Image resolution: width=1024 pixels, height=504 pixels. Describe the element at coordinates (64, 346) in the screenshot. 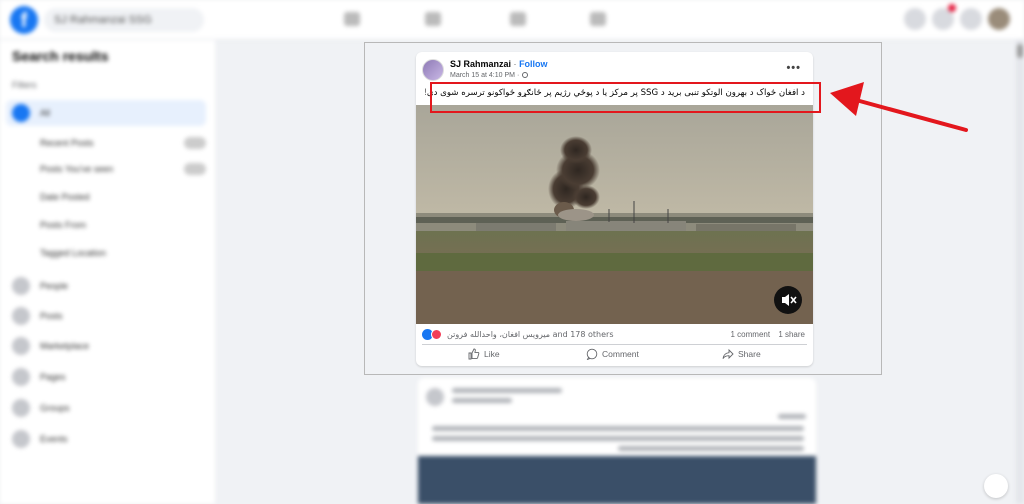

I see `category-marketplace: Marketplace` at that location.